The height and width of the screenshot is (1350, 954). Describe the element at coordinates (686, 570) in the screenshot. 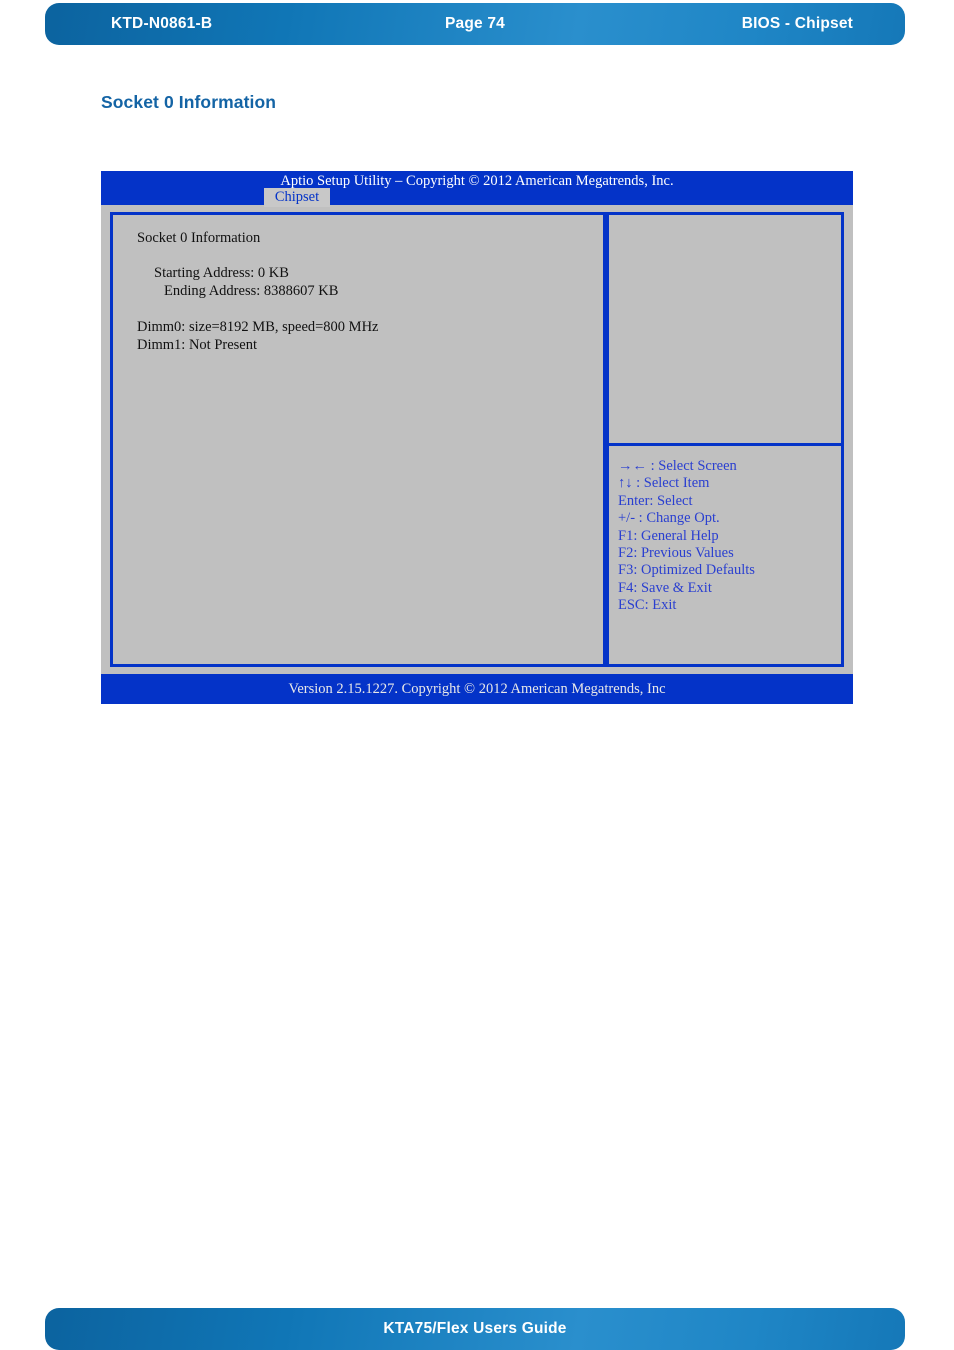

I see `key-f3-optimized-defaults: F3: Optimized Defaults` at that location.